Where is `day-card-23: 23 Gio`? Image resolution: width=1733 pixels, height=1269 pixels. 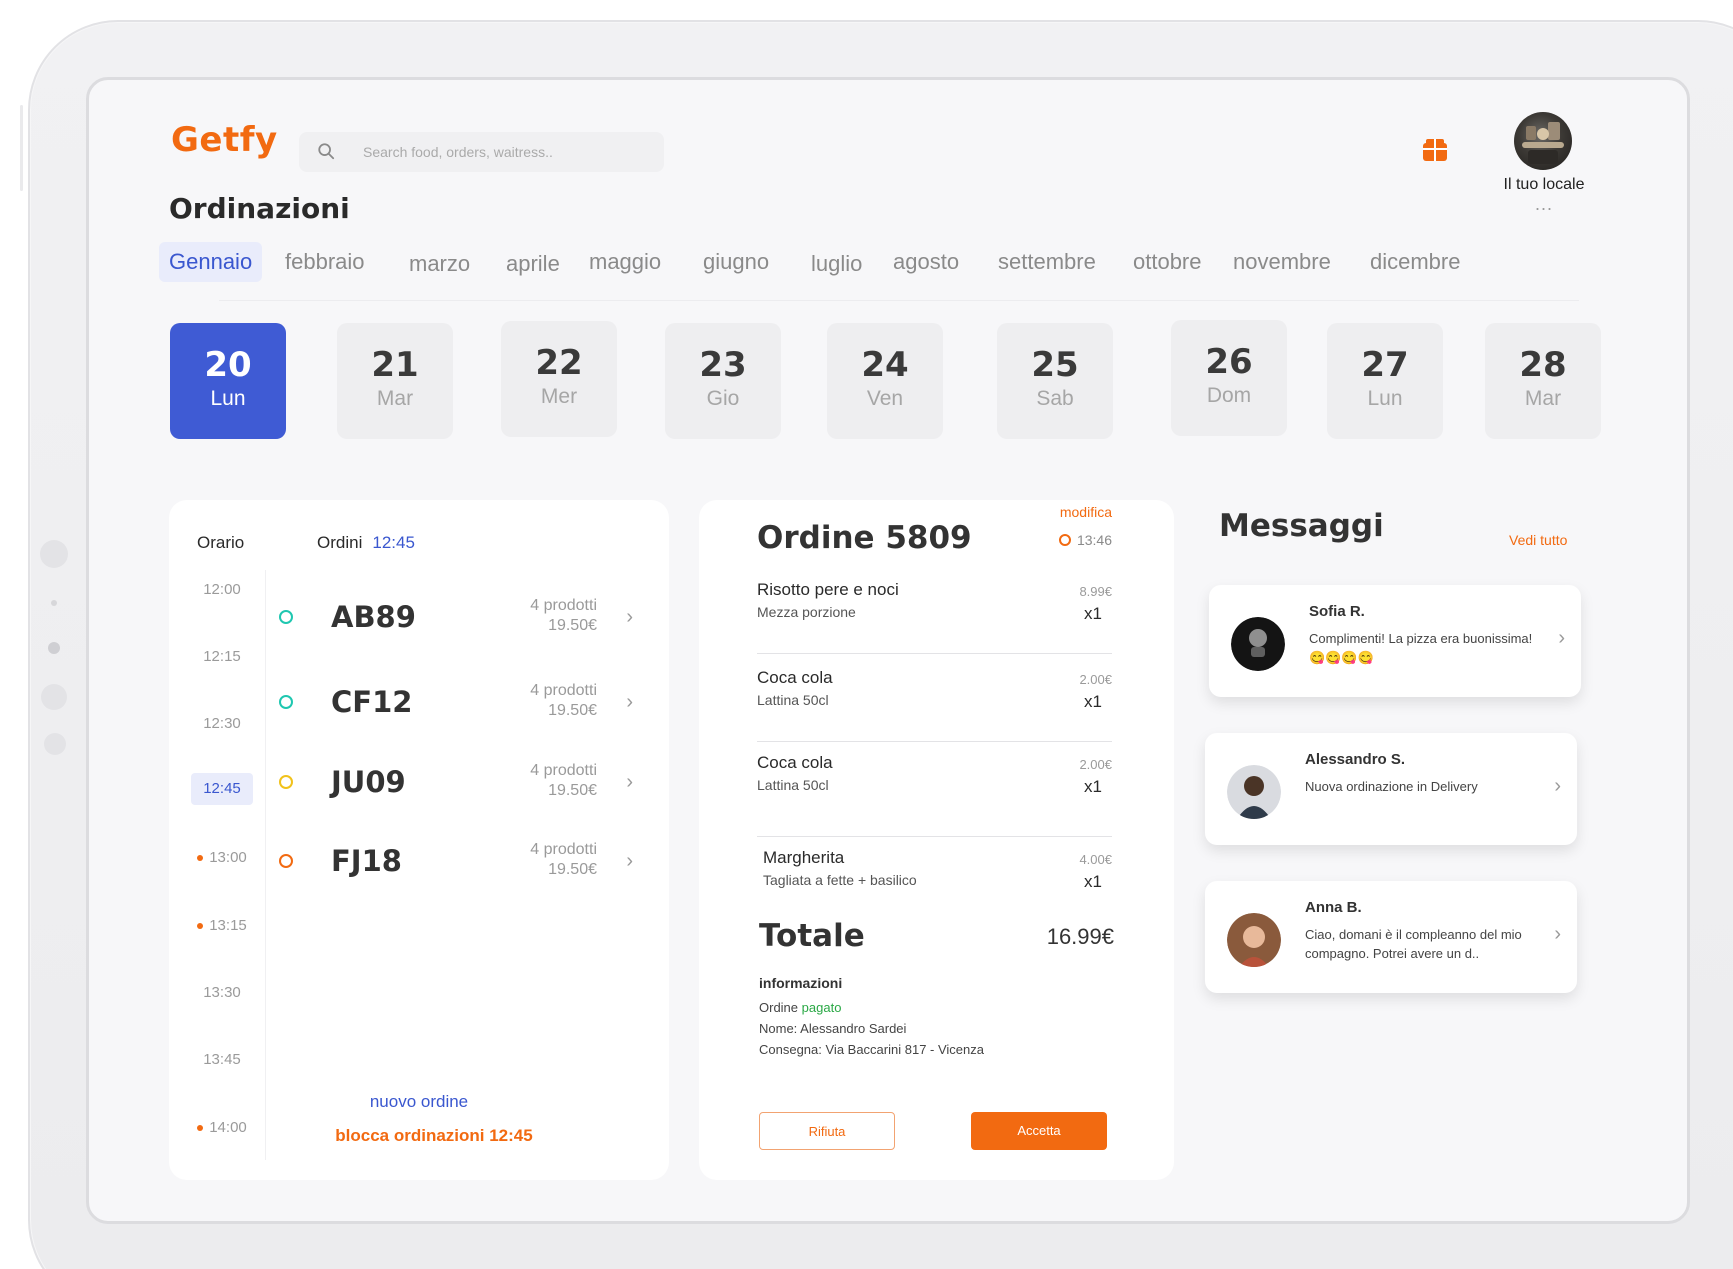 day-card-23: 23 Gio is located at coordinates (723, 381).